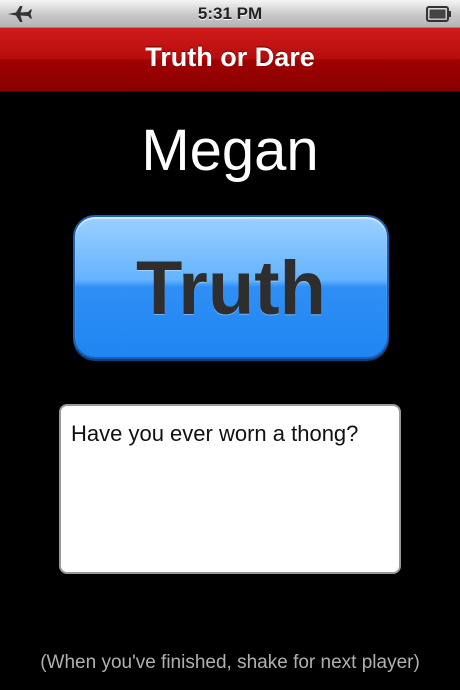 This screenshot has height=690, width=460. I want to click on truth-button-label: Truth, so click(231, 288).